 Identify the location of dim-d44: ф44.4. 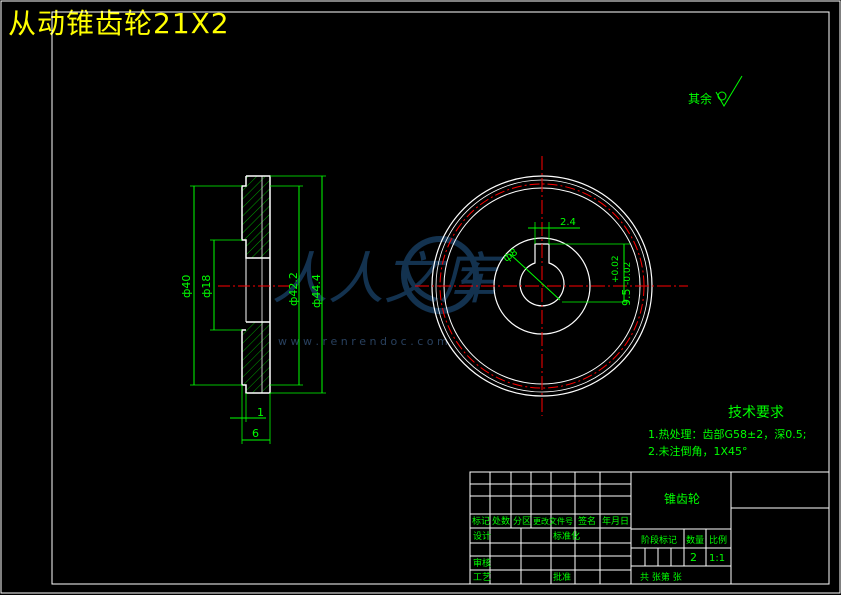
(316, 291).